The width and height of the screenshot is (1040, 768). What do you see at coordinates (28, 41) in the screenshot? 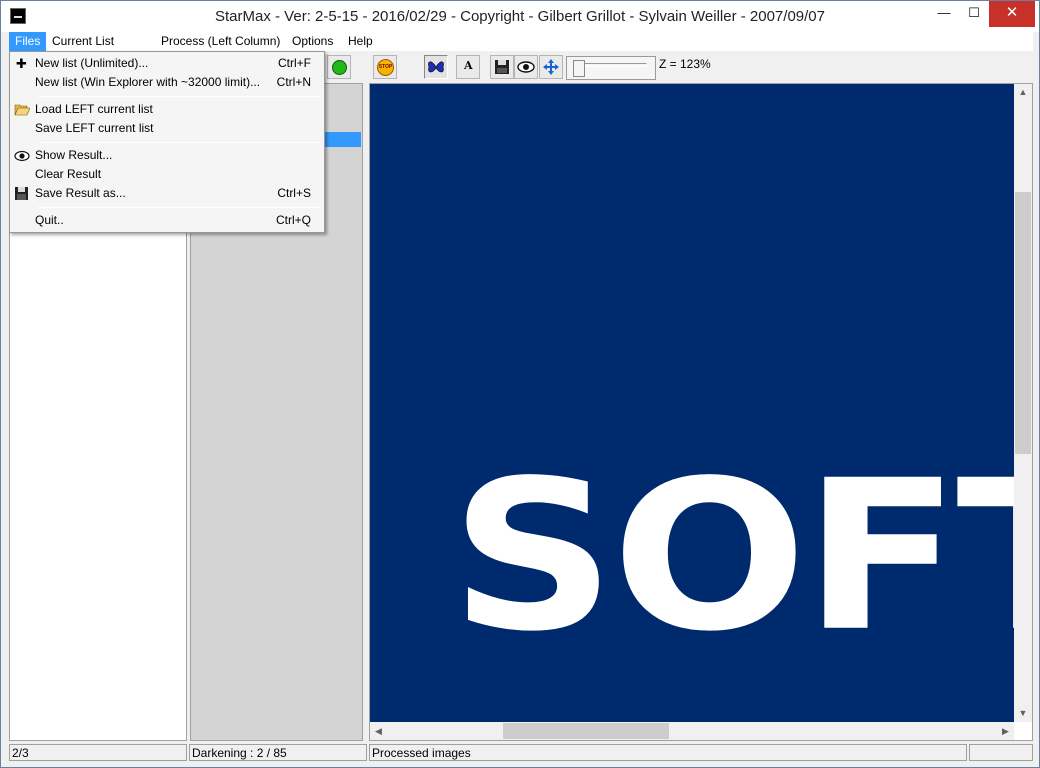
I see `menu-files: Files` at bounding box center [28, 41].